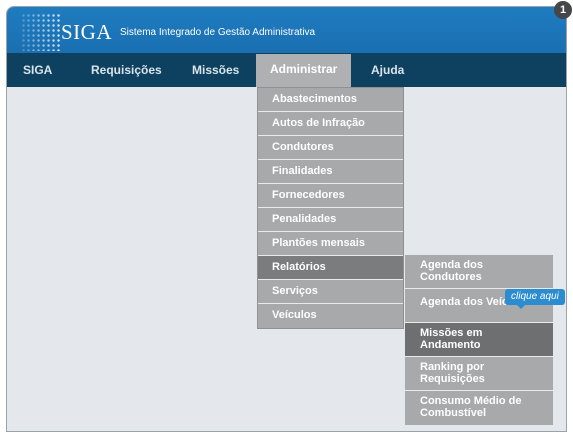  What do you see at coordinates (215, 70) in the screenshot?
I see `nav-missoes: Missões` at bounding box center [215, 70].